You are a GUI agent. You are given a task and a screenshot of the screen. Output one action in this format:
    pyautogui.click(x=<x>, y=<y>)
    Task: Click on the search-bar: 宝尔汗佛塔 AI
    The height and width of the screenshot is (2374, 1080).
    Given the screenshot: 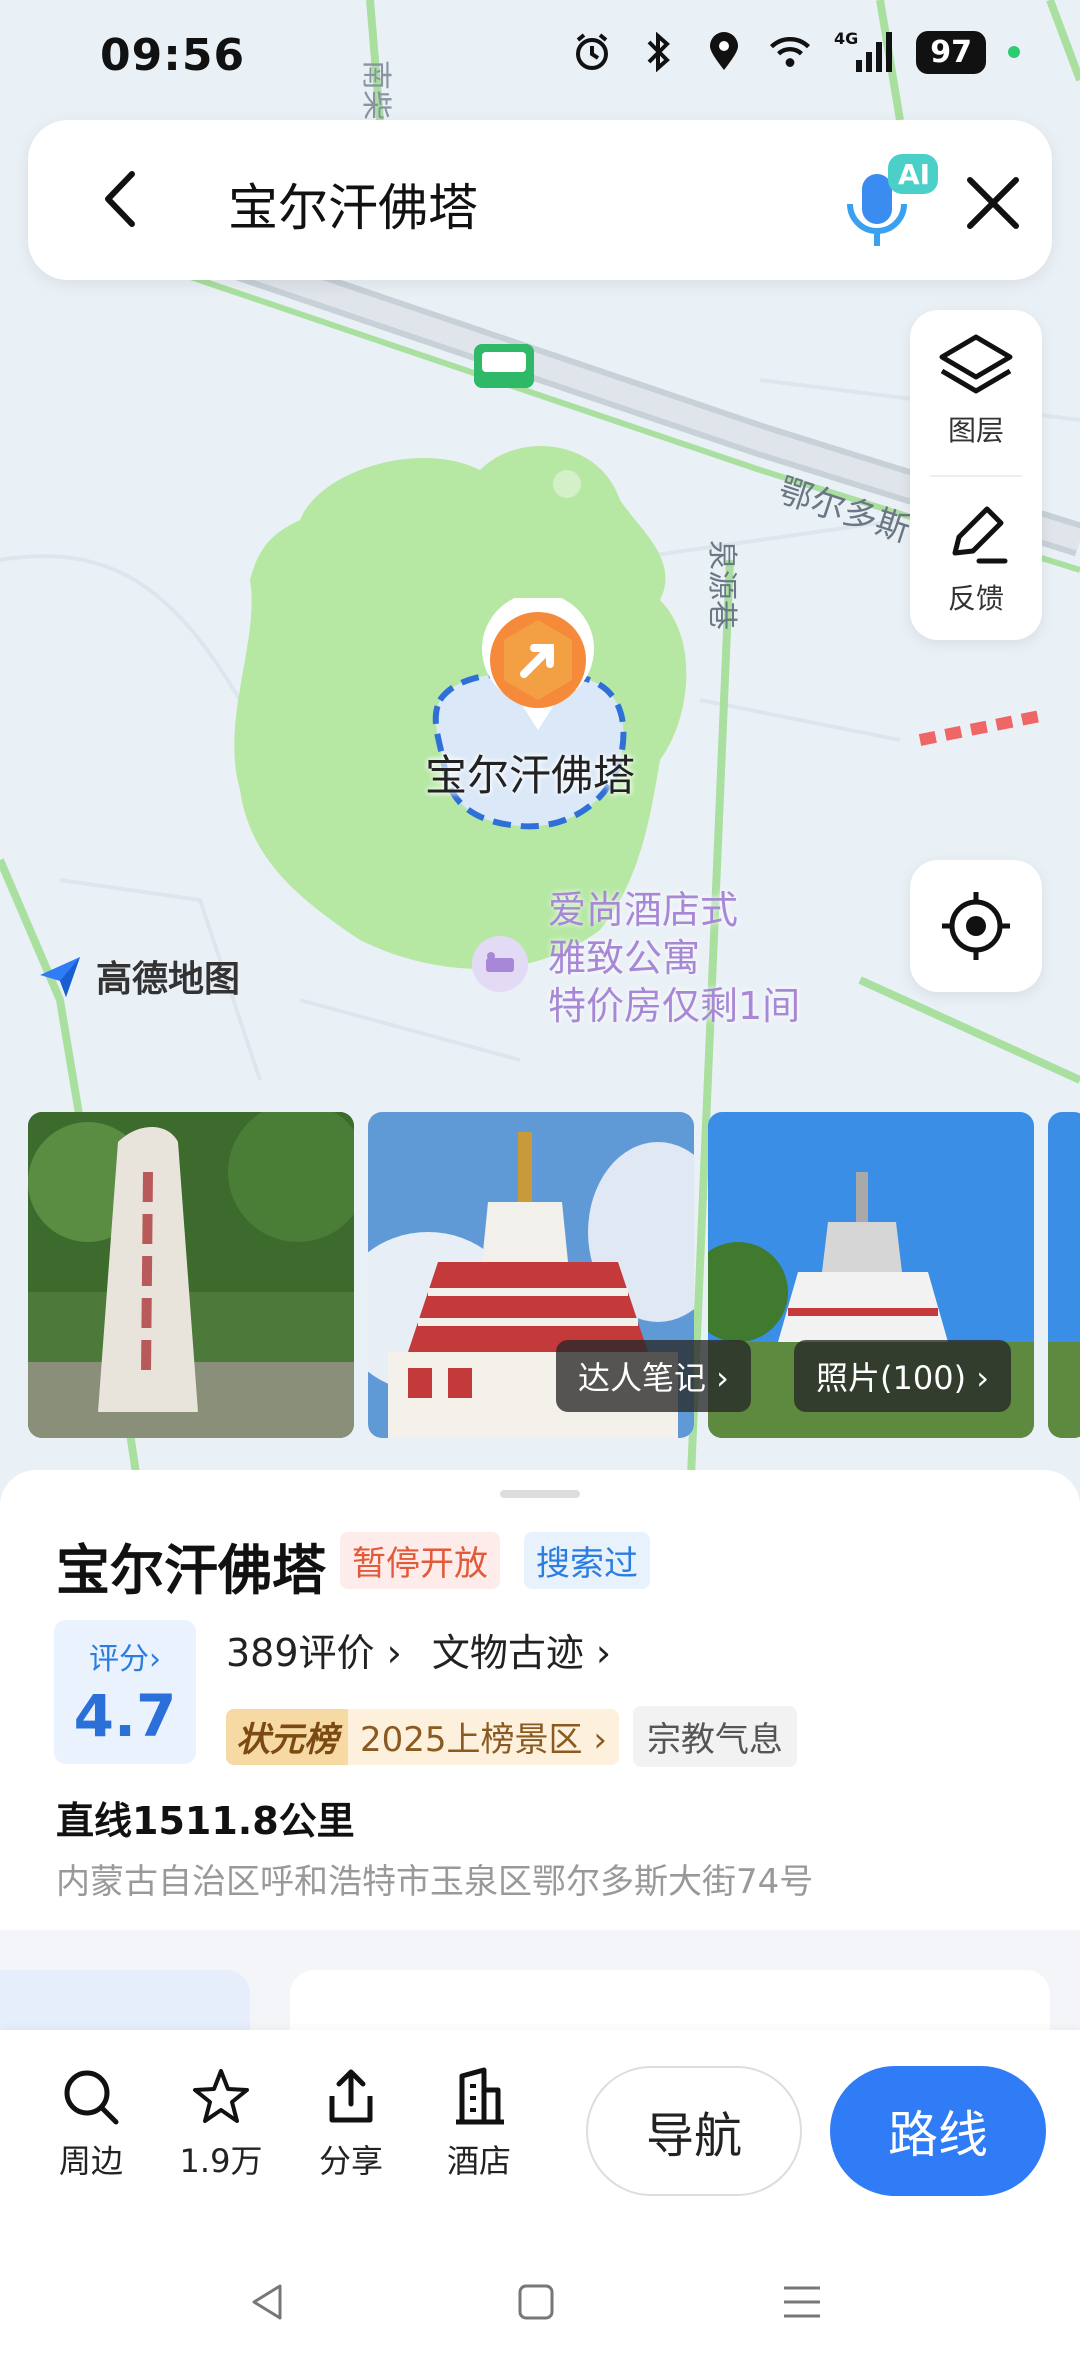 What is the action you would take?
    pyautogui.click(x=540, y=200)
    